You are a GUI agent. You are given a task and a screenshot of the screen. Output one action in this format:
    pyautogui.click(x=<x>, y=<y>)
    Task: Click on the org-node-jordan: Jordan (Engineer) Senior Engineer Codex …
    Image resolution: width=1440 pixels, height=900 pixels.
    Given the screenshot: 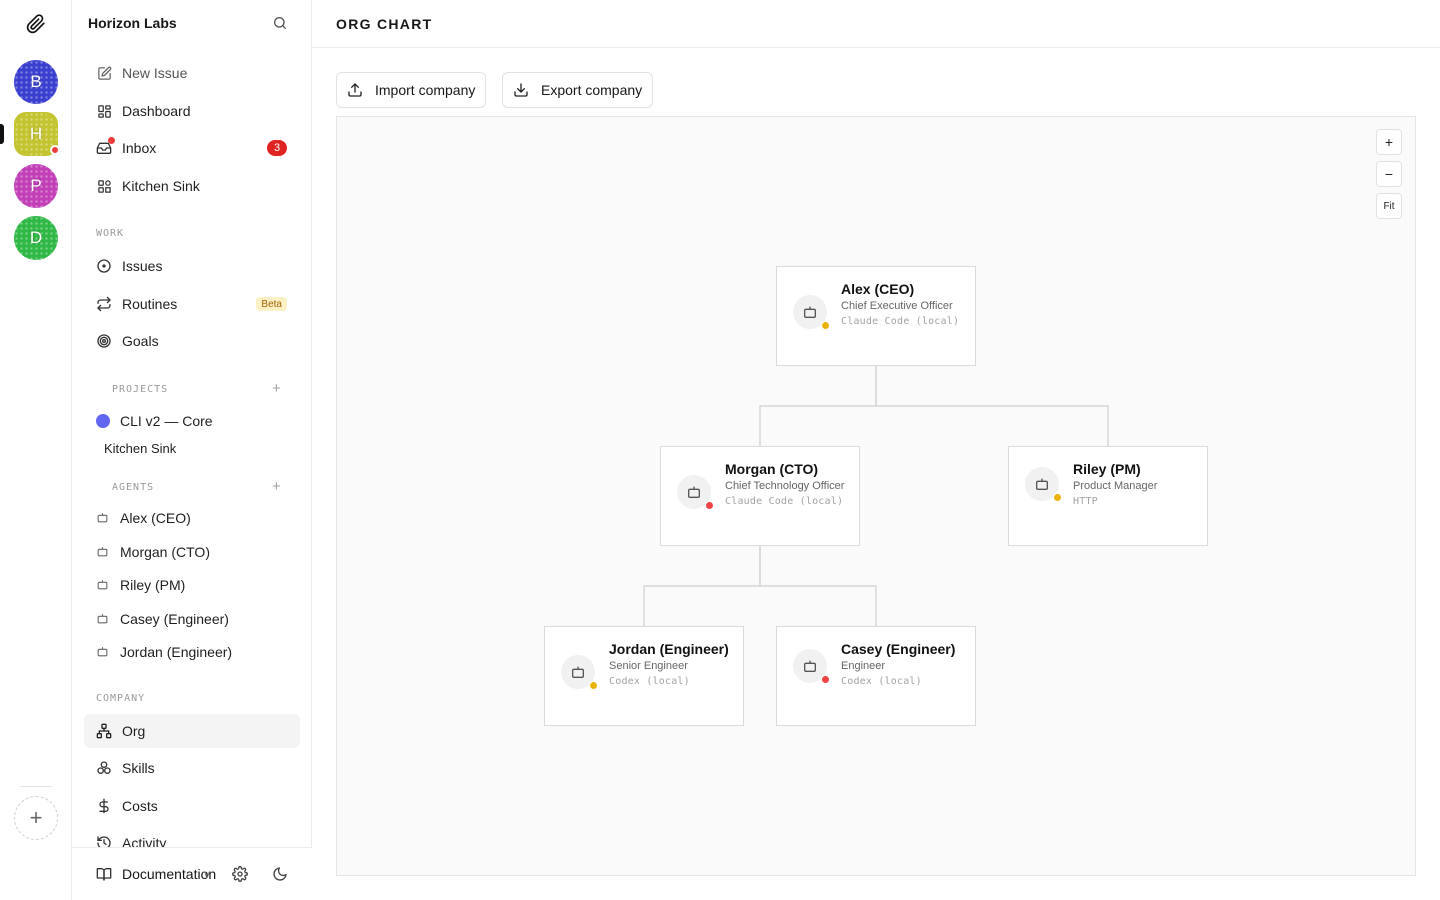 What is the action you would take?
    pyautogui.click(x=644, y=676)
    